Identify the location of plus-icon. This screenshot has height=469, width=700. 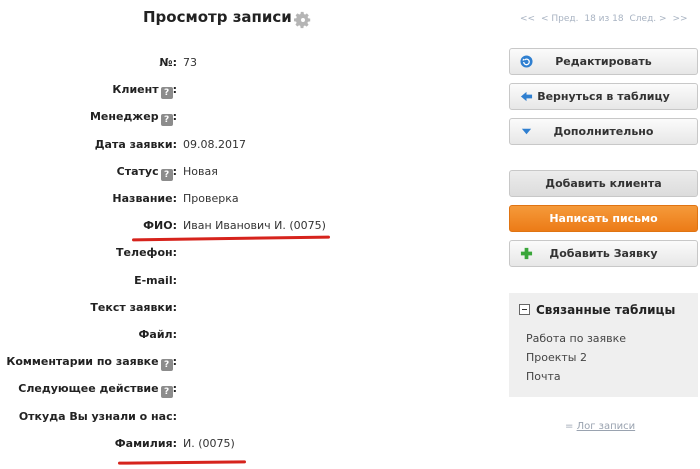
(526, 253).